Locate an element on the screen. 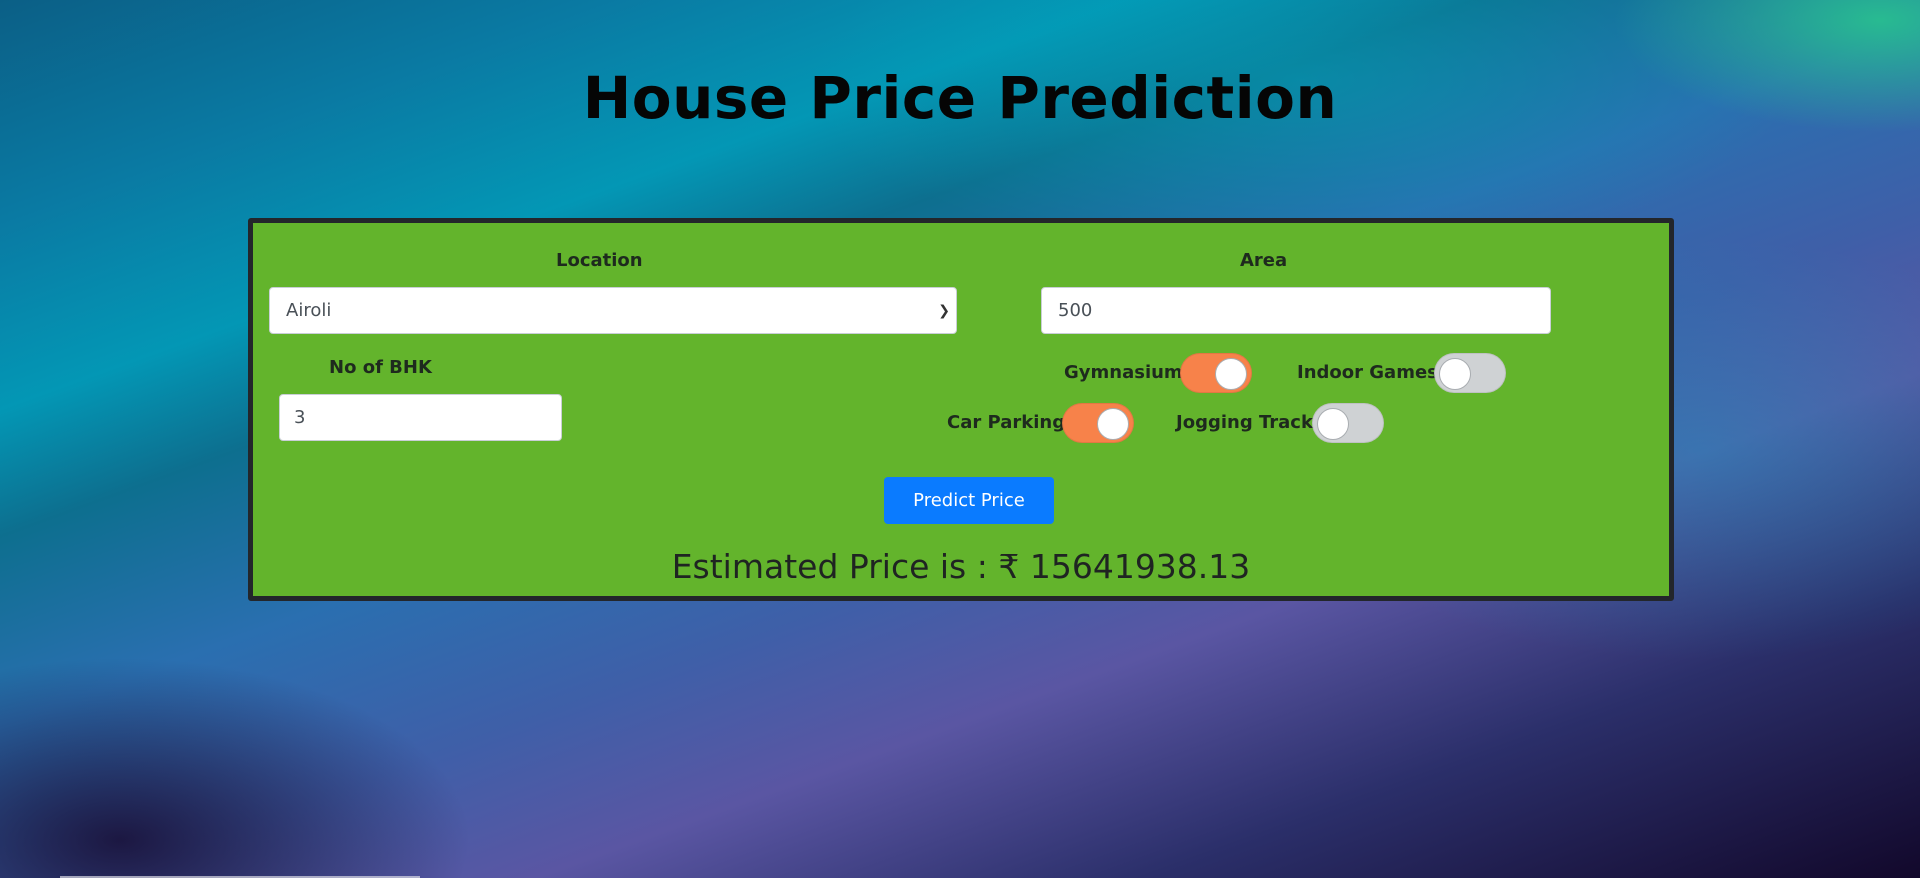  area-input: 500 is located at coordinates (1296, 310).